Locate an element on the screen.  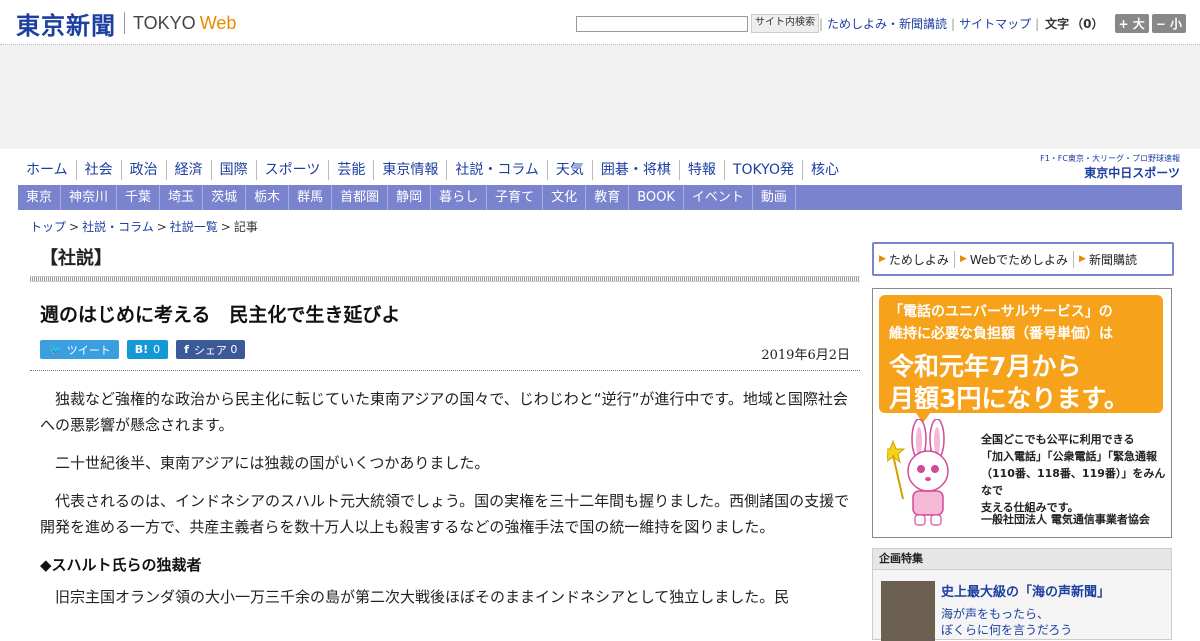
special-feature-box: 企画特集 史上最大級の「海の声新聞」 海が声をもったら、 ぼくらに何を言うだろう is located at coordinates (1022, 594).